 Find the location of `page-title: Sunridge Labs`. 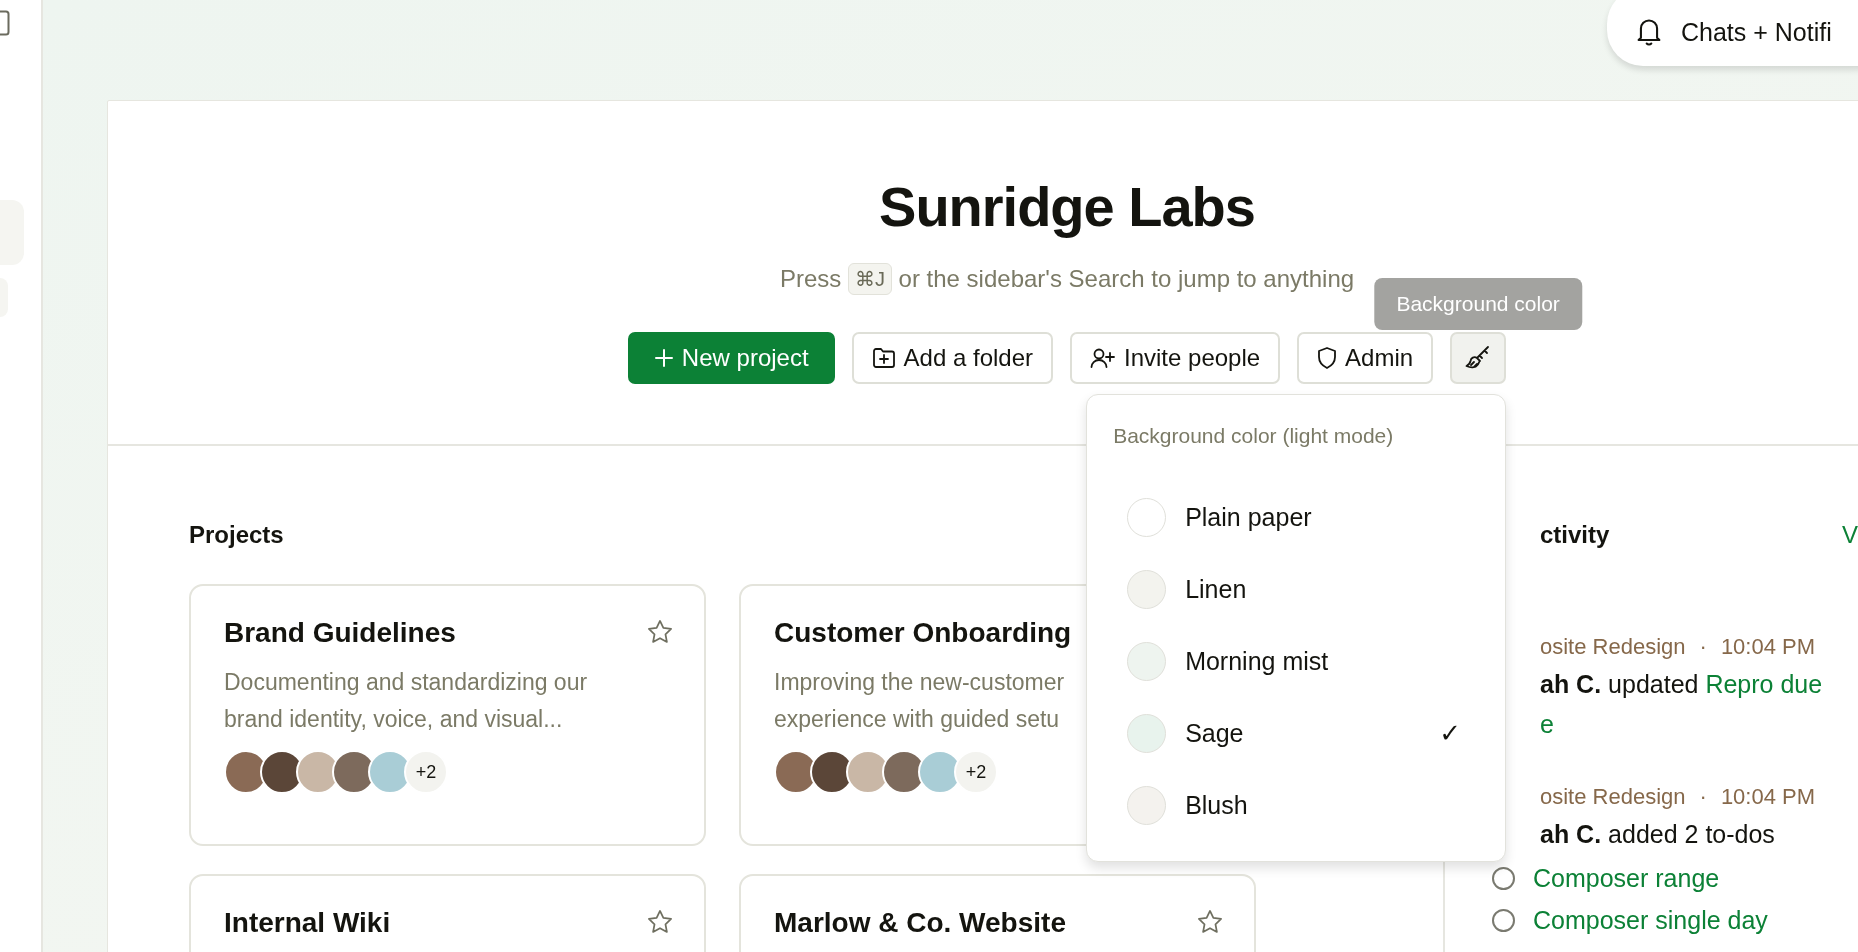

page-title: Sunridge Labs is located at coordinates (1067, 207).